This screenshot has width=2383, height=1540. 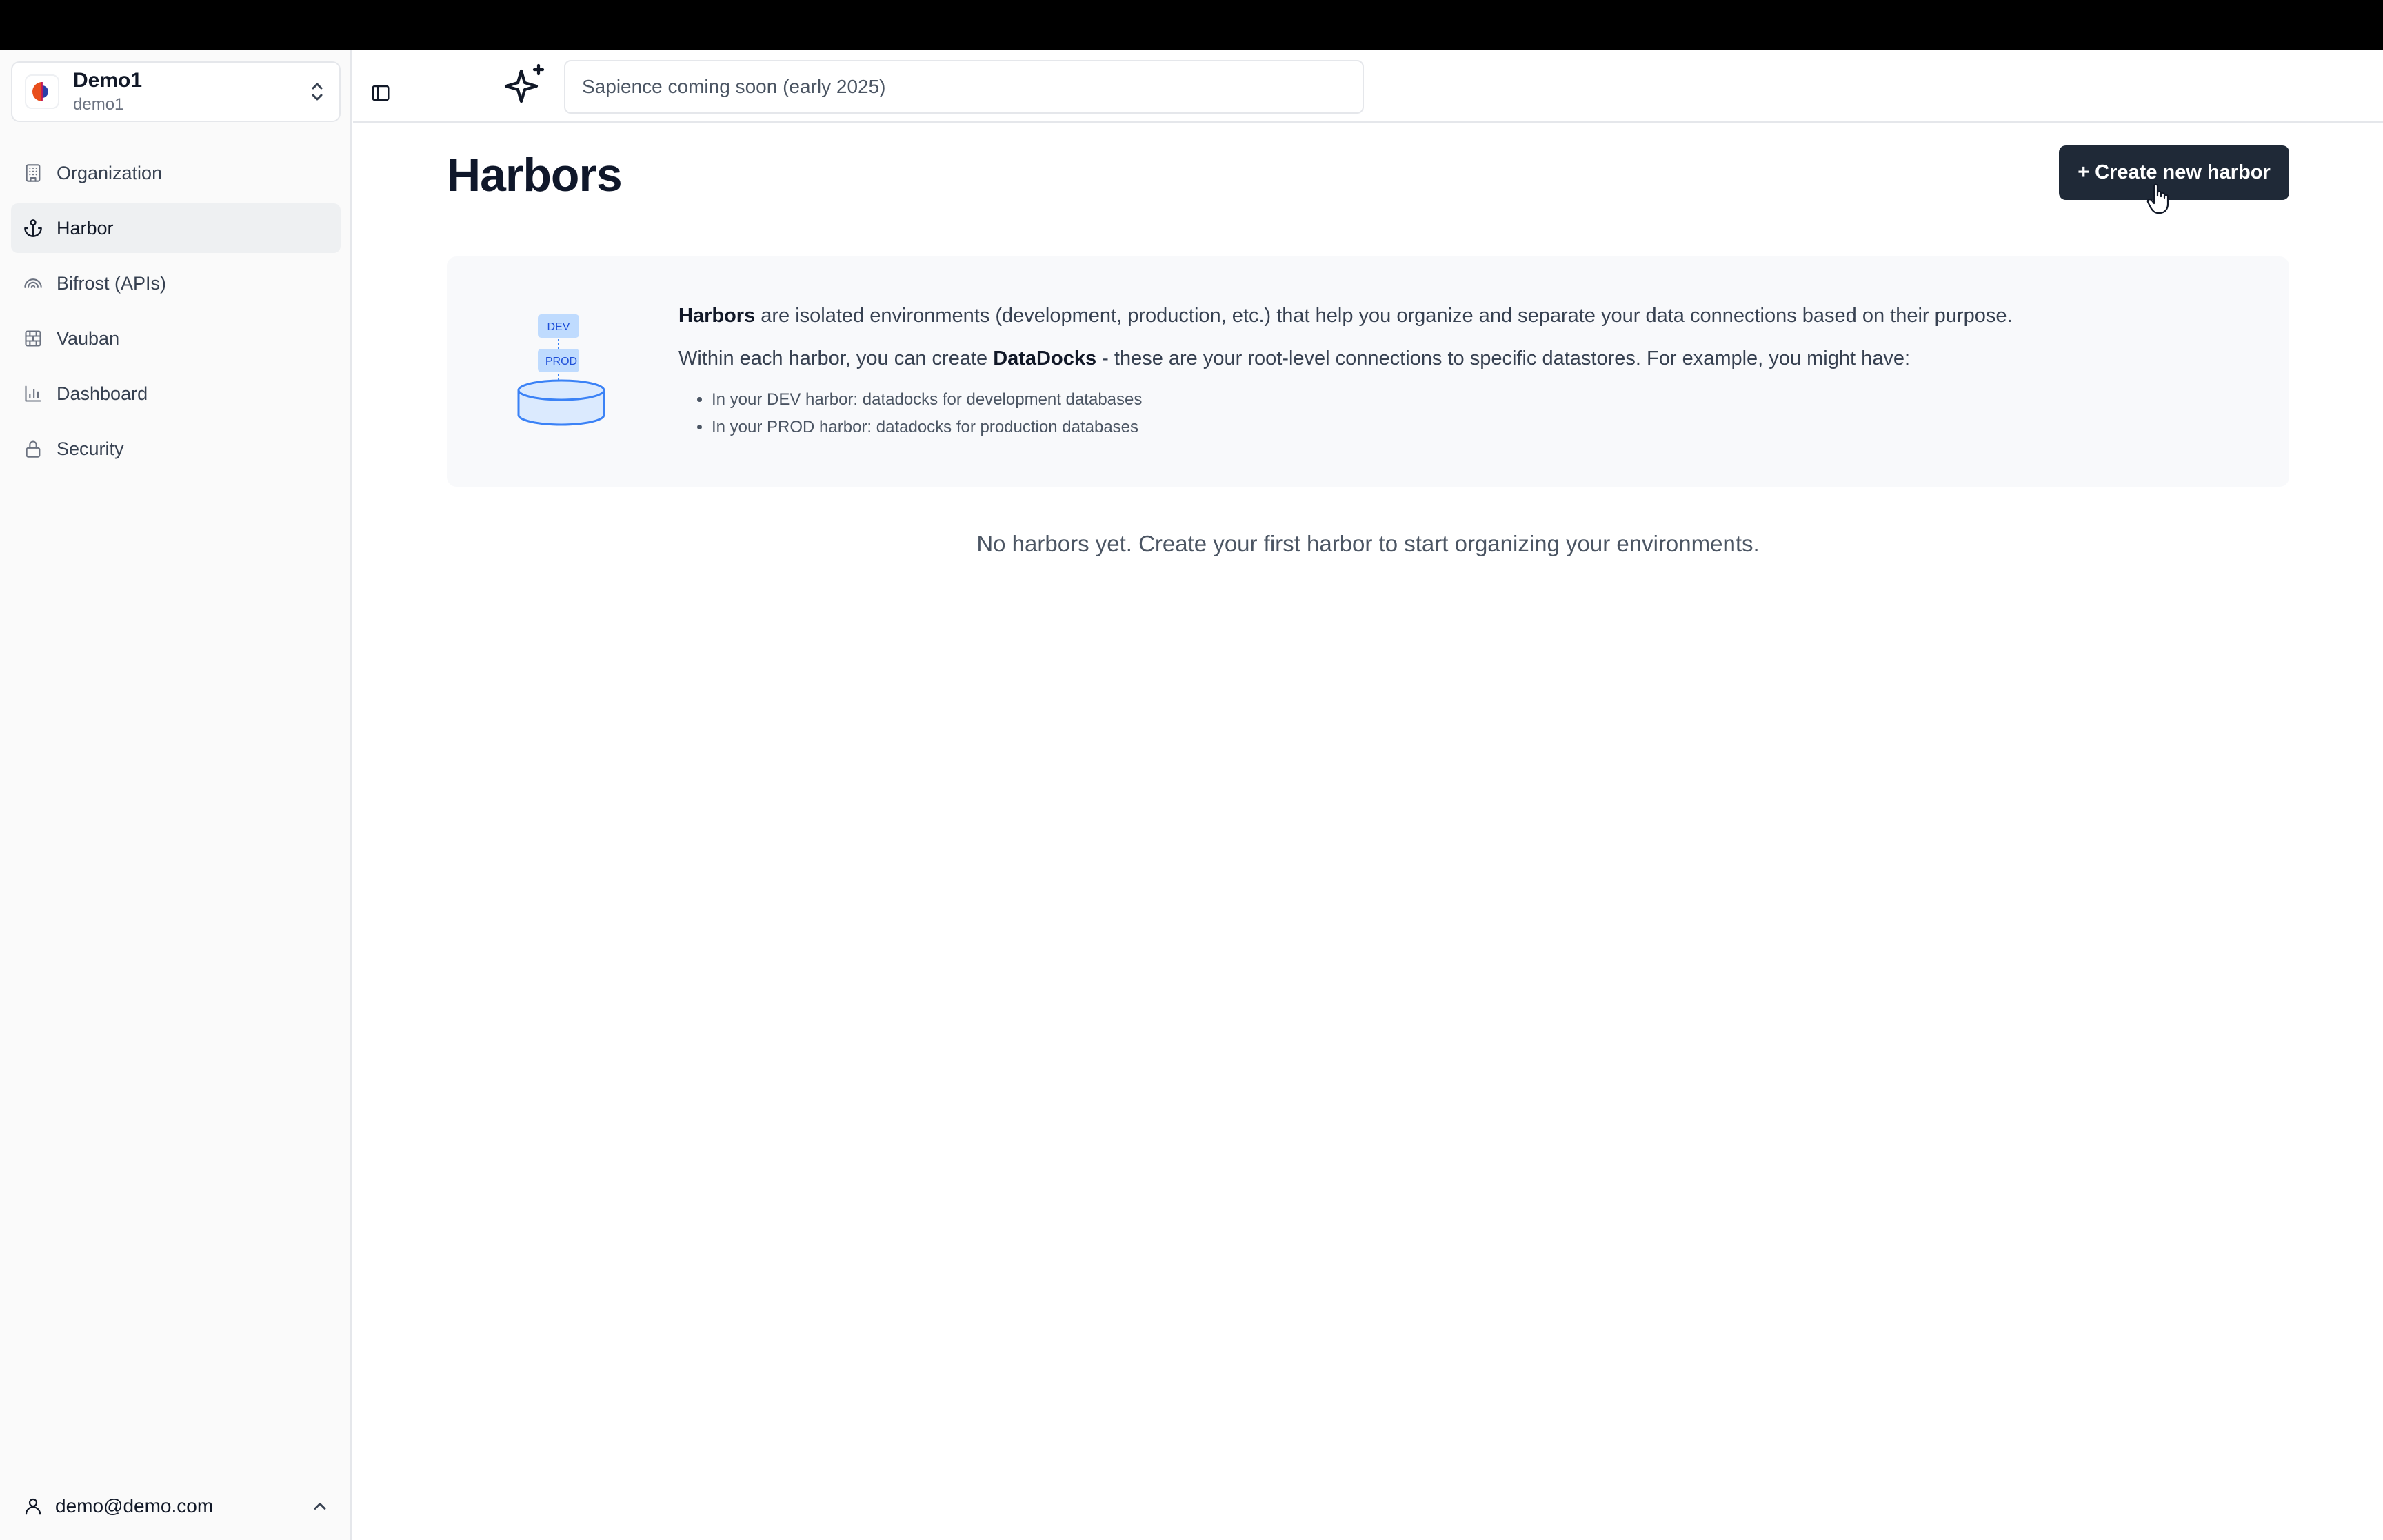 I want to click on sidebar-item-label: Bifrost (APIs), so click(x=112, y=283).